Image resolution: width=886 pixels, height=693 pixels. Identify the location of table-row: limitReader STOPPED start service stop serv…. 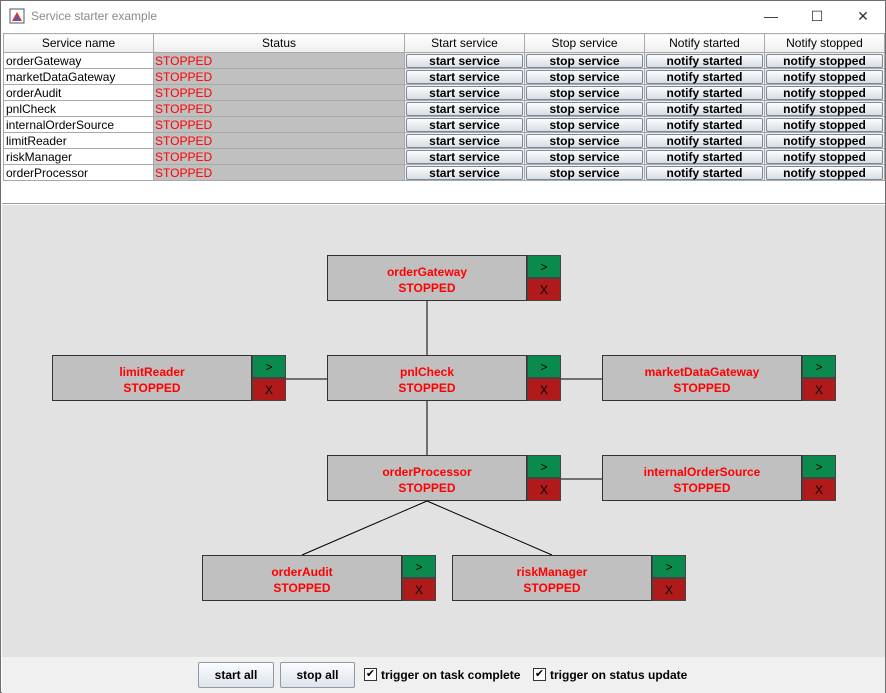
(444, 140).